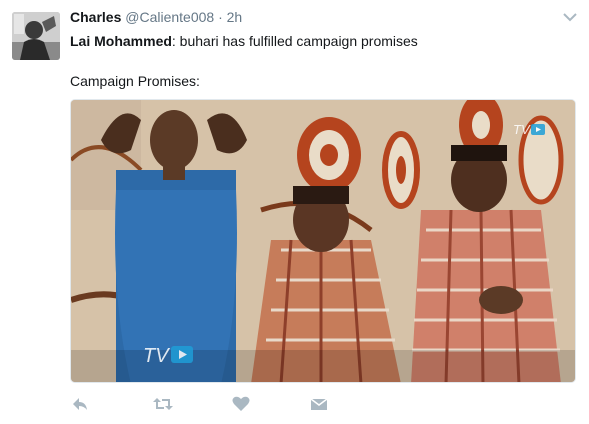 The height and width of the screenshot is (424, 589). What do you see at coordinates (121, 41) in the screenshot?
I see `mention-name: Lai Mohammed` at bounding box center [121, 41].